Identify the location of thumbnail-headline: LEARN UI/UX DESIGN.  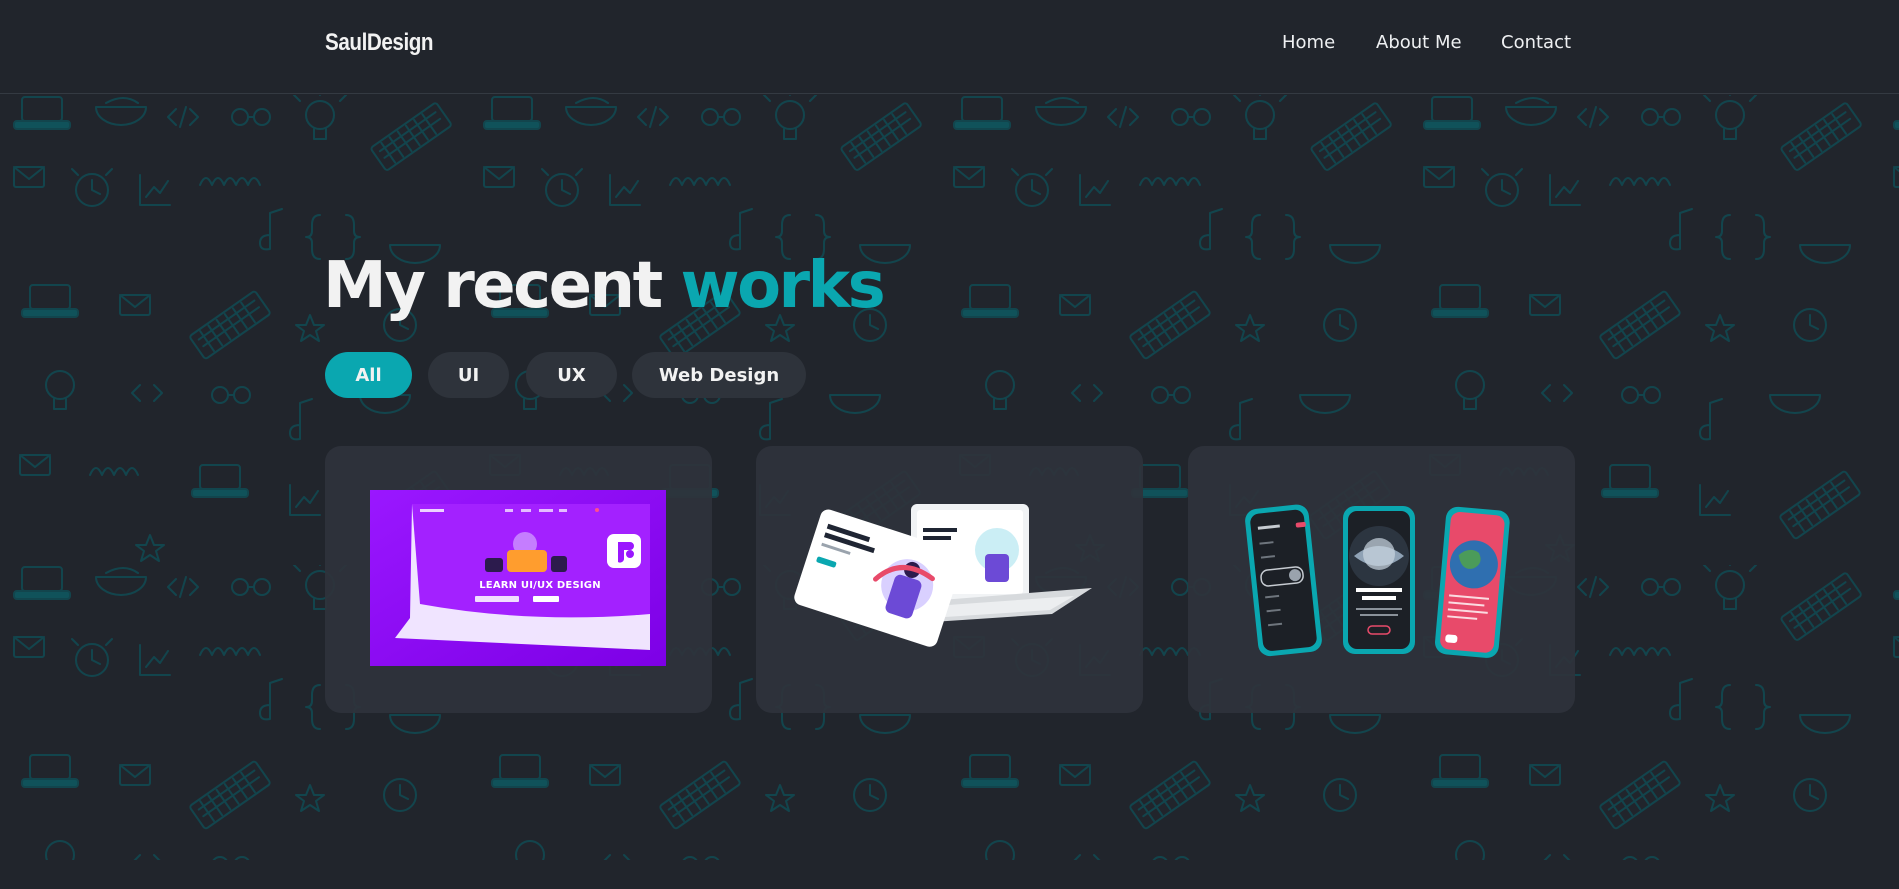
(540, 585).